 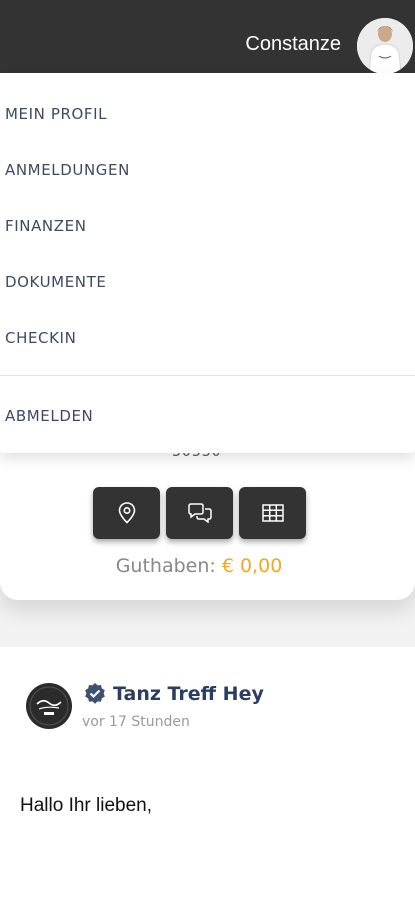 I want to click on user-avatar-icon, so click(x=385, y=46).